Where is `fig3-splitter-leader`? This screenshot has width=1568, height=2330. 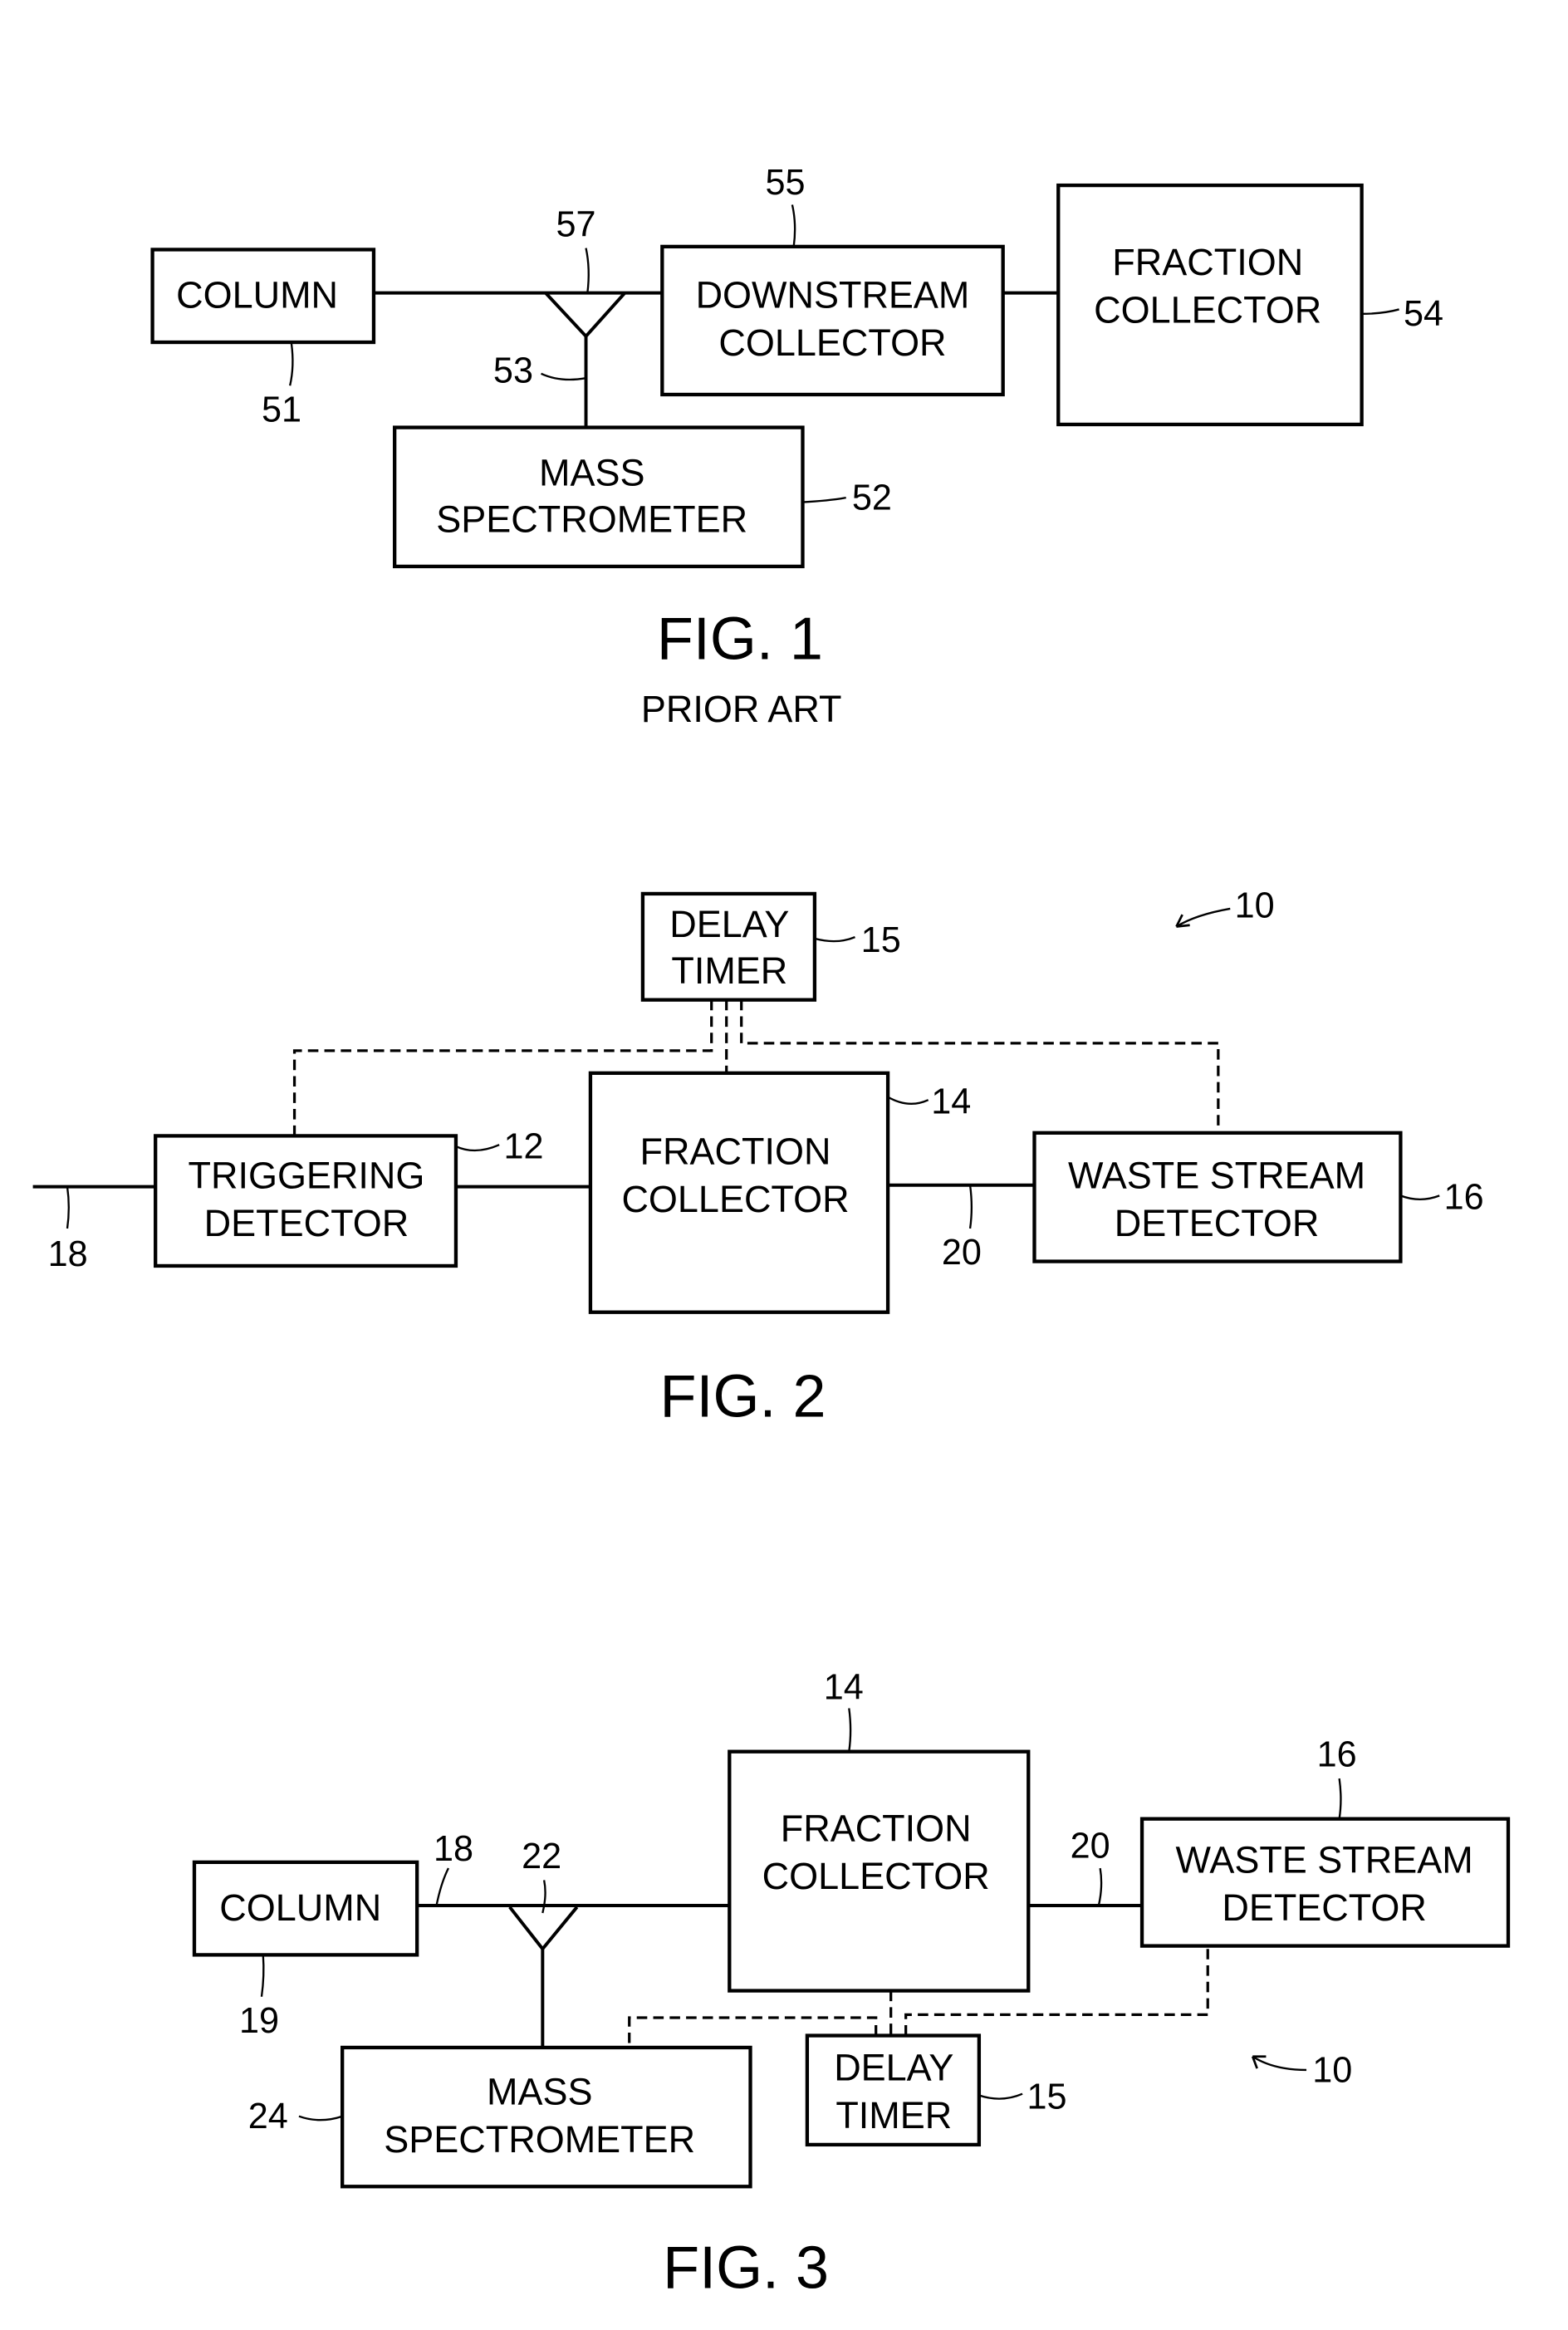
fig3-splitter-leader is located at coordinates (543, 1897).